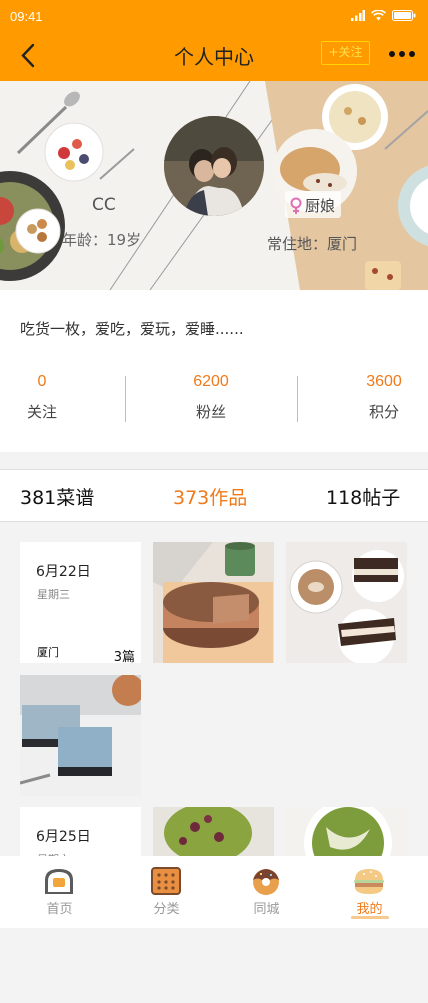 Image resolution: width=428 pixels, height=1003 pixels. I want to click on user-name: CC, so click(104, 205).